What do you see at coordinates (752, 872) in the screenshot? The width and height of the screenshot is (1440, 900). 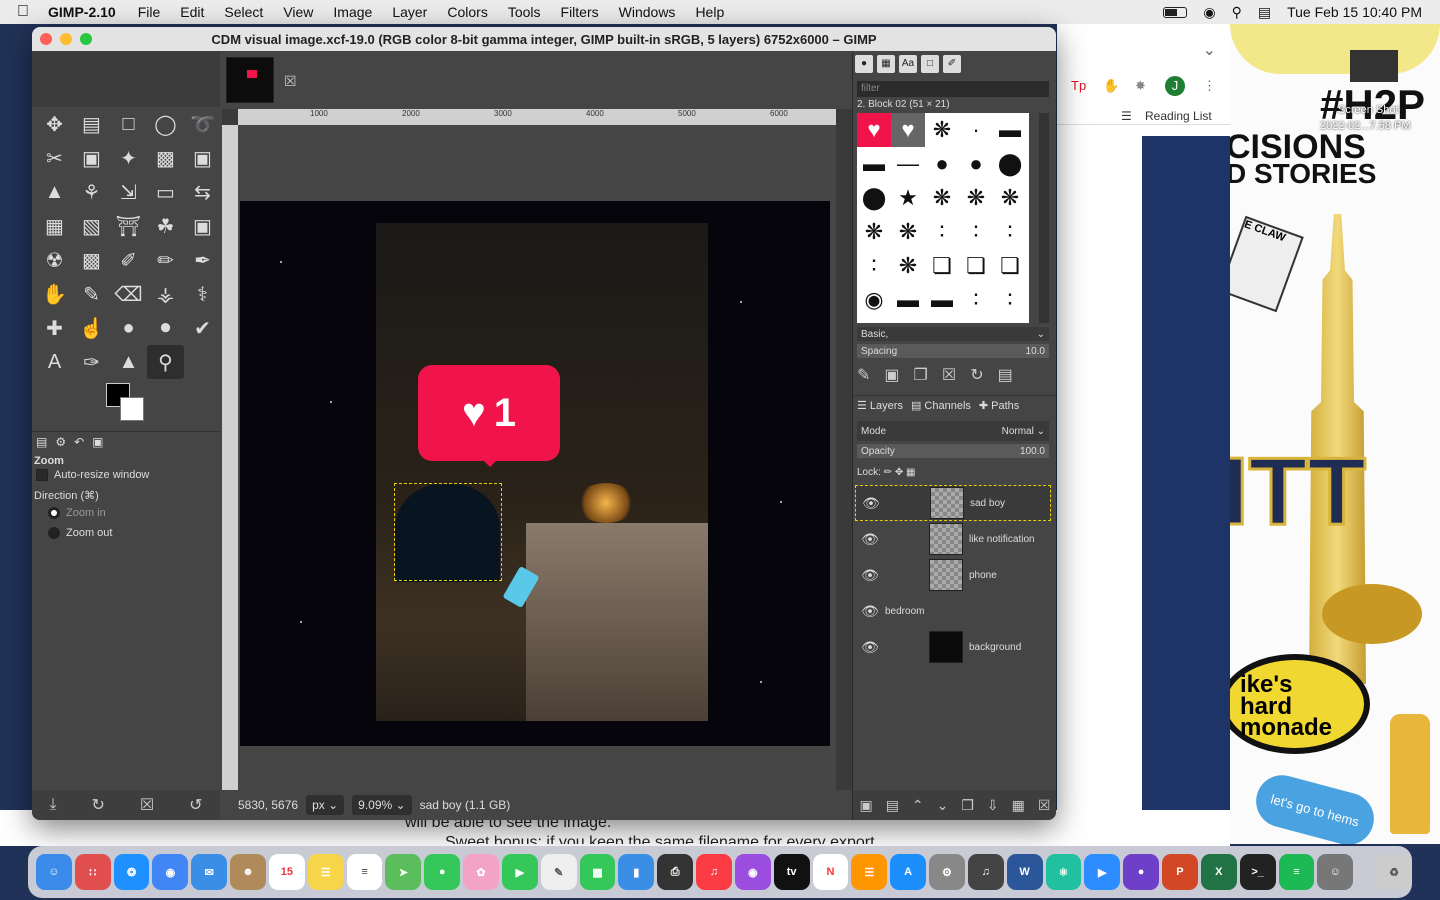 I see `podcasts-icon: ◉` at bounding box center [752, 872].